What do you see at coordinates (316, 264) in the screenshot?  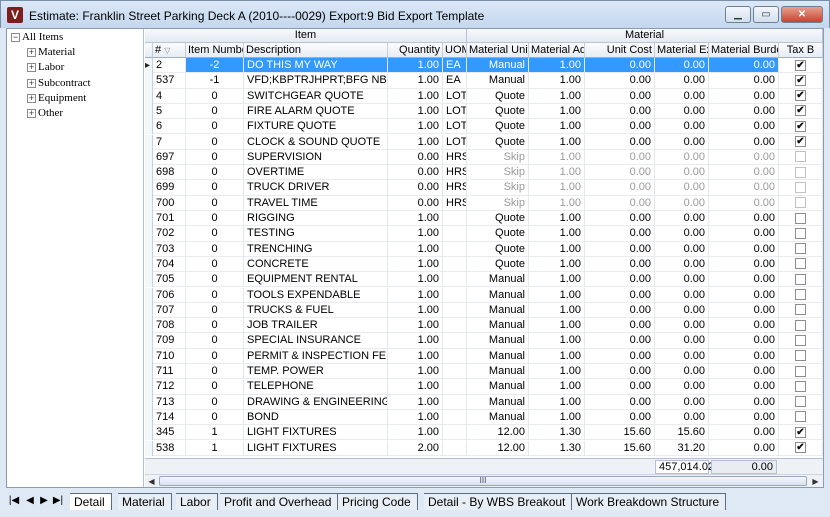 I see `cell-description: CONCRETE` at bounding box center [316, 264].